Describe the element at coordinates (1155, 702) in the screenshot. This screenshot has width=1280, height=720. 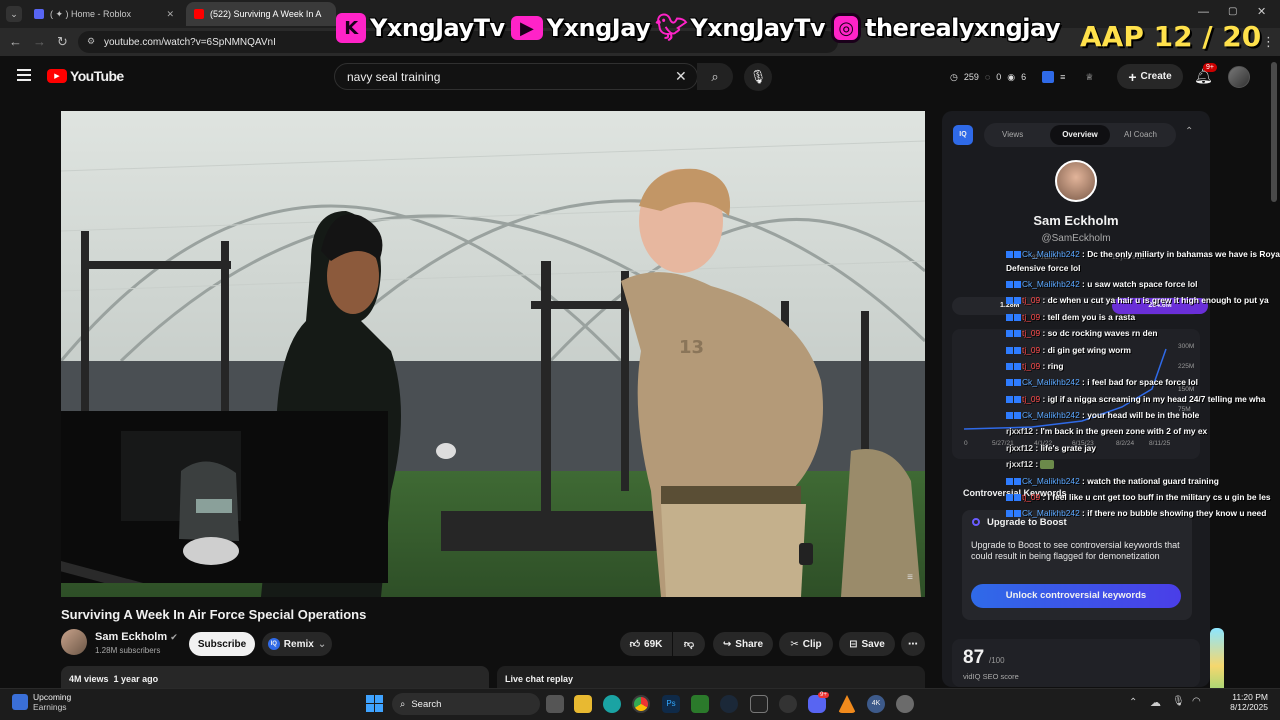
I see `network-icon: ☁` at that location.